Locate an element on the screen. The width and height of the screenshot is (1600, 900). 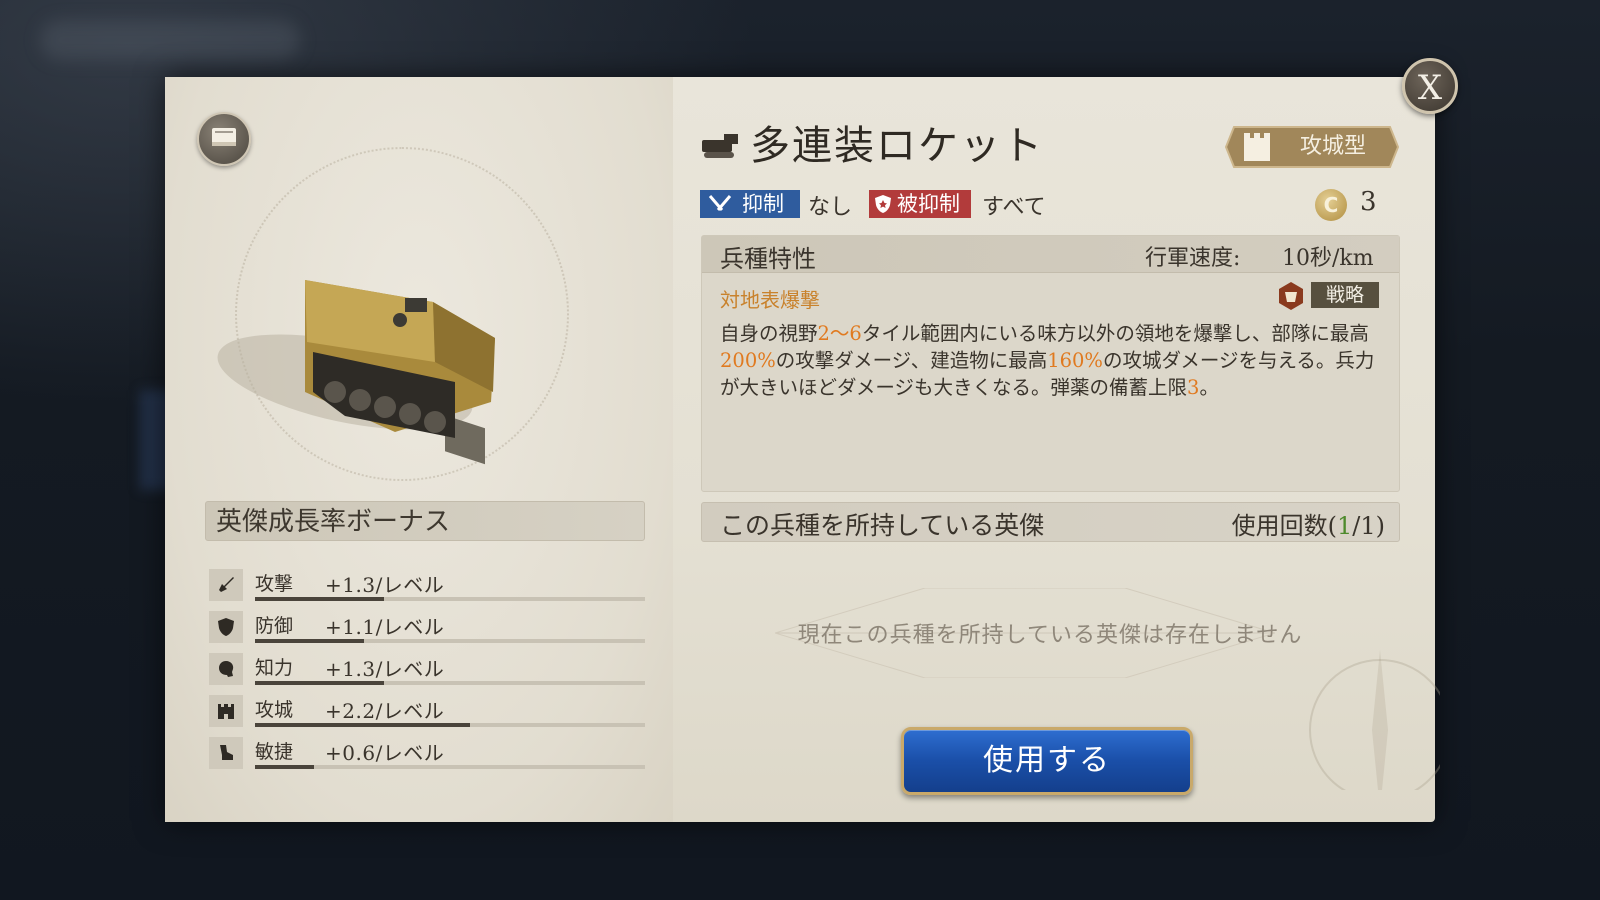
march-speed-label: 行軍速度: is located at coordinates (1193, 258).